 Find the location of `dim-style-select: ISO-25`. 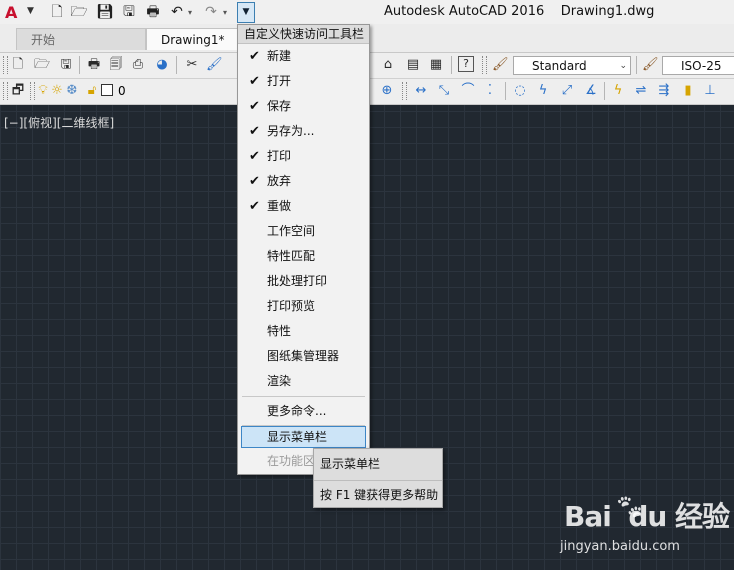

dim-style-select: ISO-25 is located at coordinates (698, 65).